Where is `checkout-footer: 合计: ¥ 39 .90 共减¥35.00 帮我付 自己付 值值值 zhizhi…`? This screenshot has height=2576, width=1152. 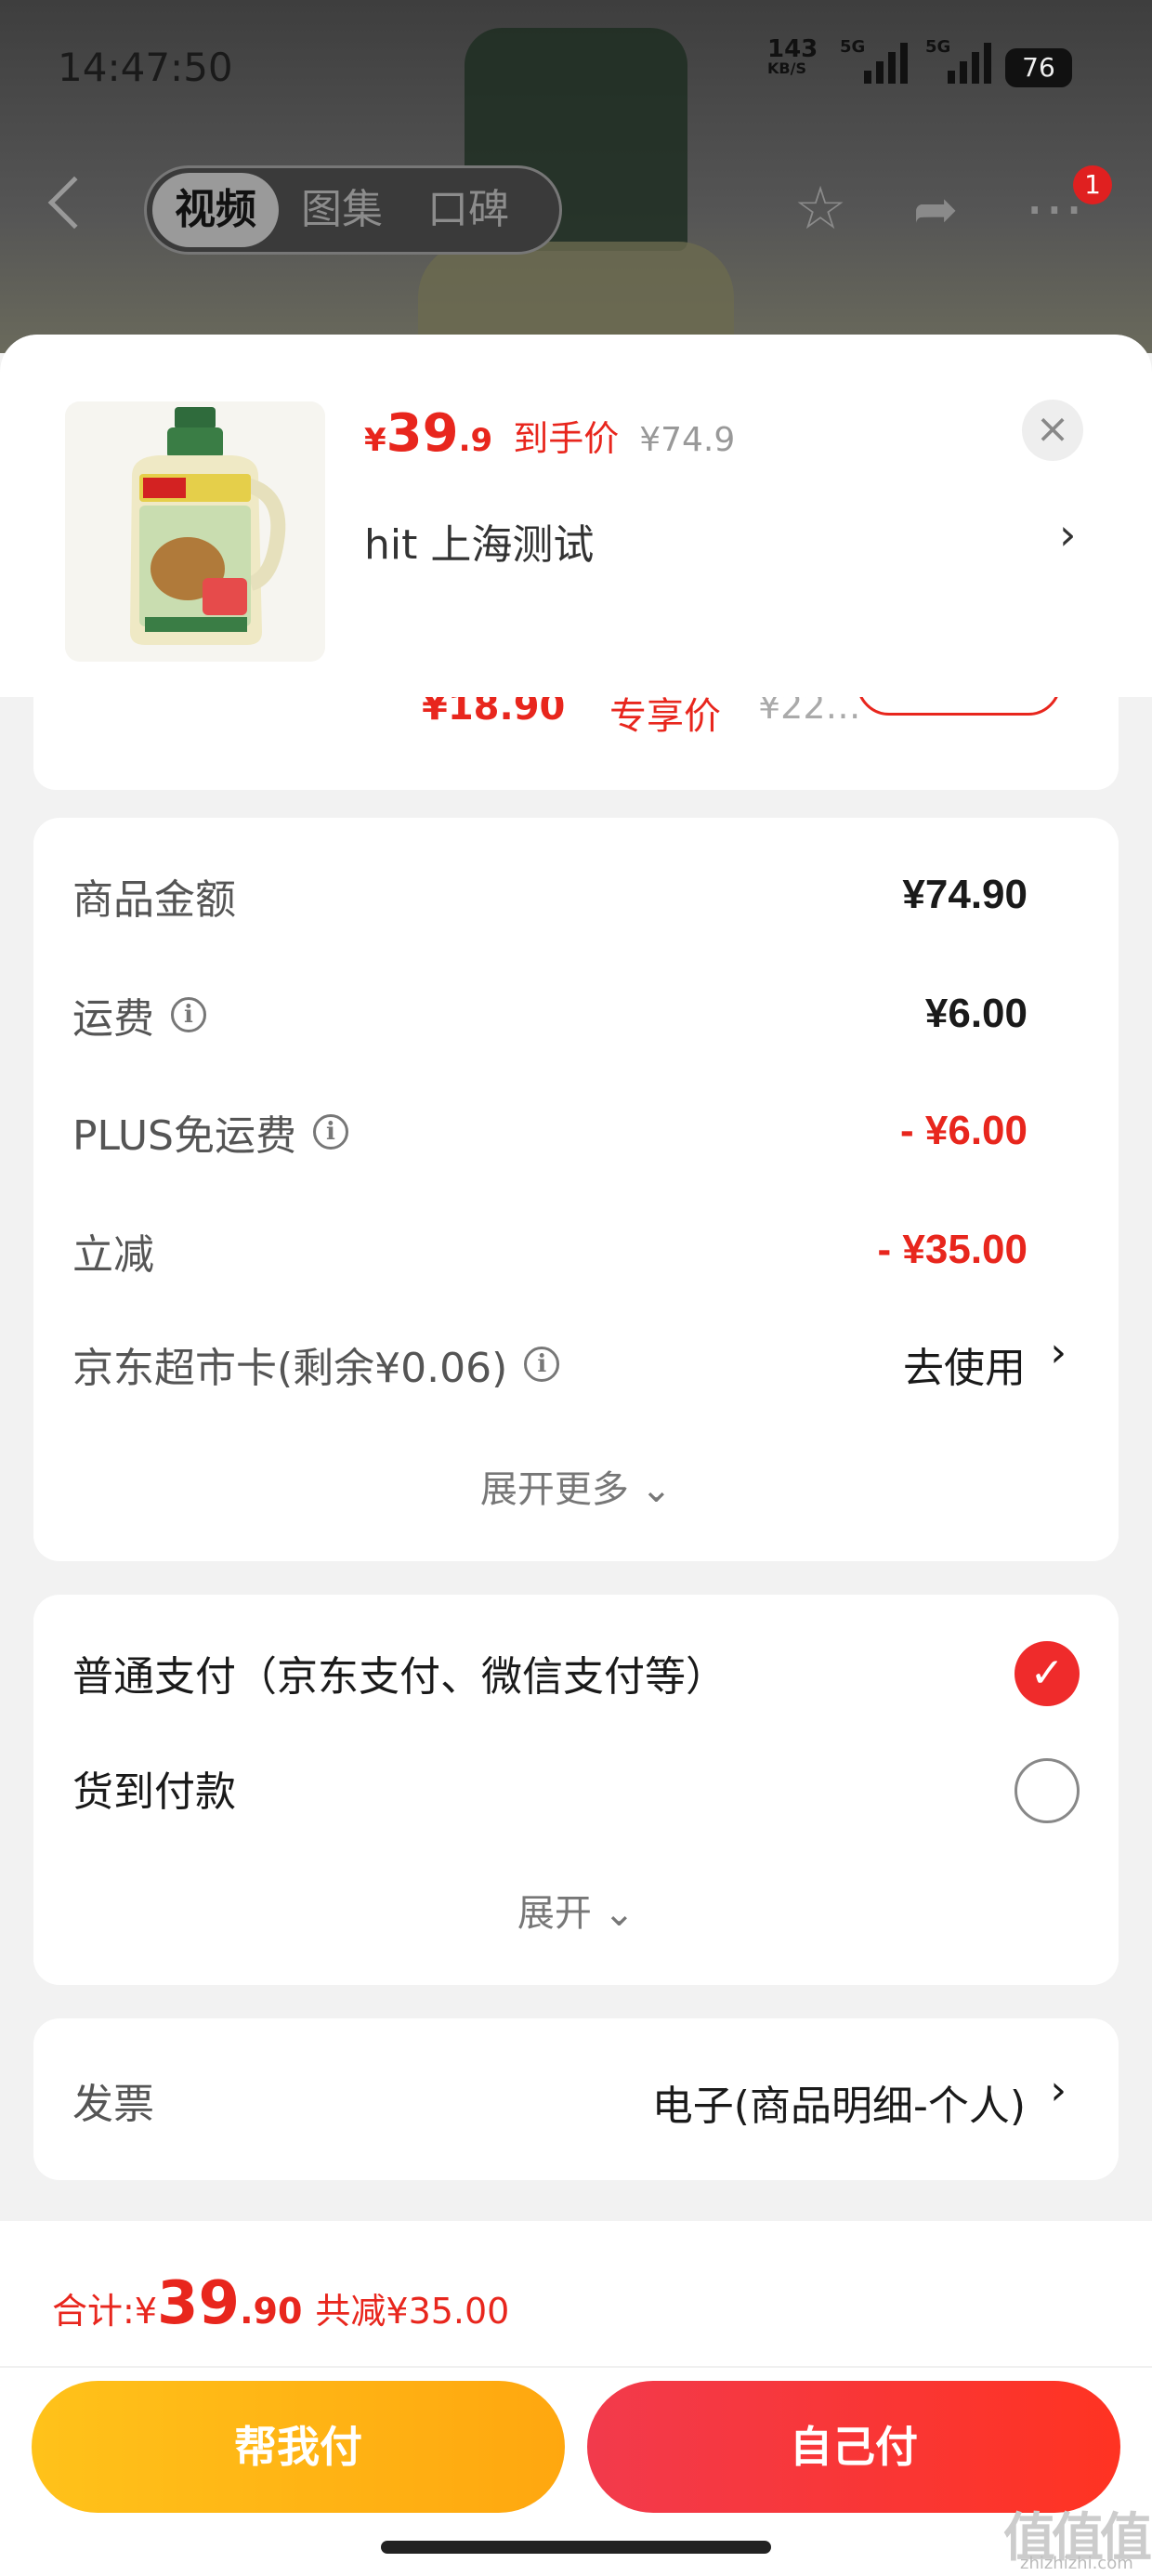
checkout-footer: 合计: ¥ 39 .90 共减¥35.00 帮我付 自己付 值值值 zhizhi… is located at coordinates (576, 2398).